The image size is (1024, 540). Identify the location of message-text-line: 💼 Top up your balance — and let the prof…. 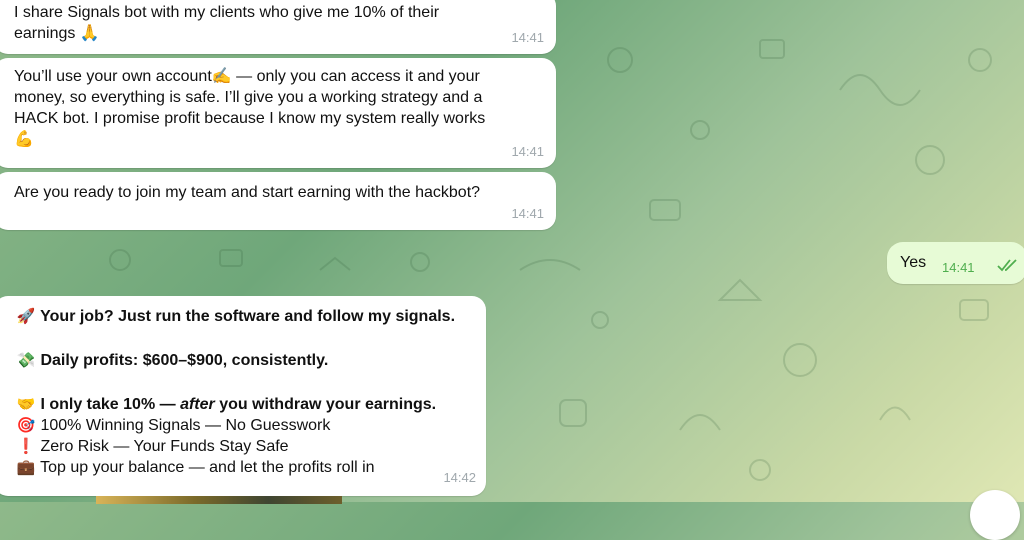
(241, 467).